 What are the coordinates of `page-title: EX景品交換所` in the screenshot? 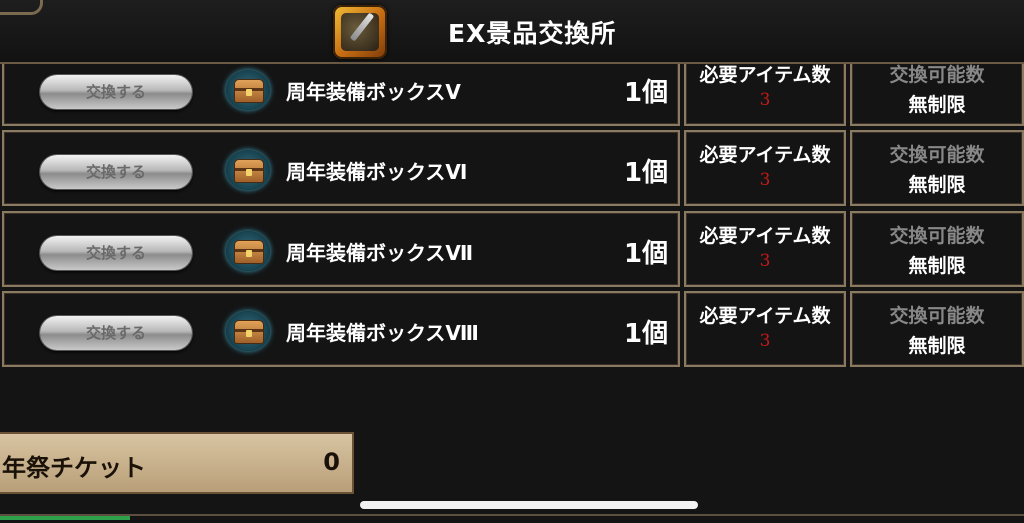 It's located at (532, 33).